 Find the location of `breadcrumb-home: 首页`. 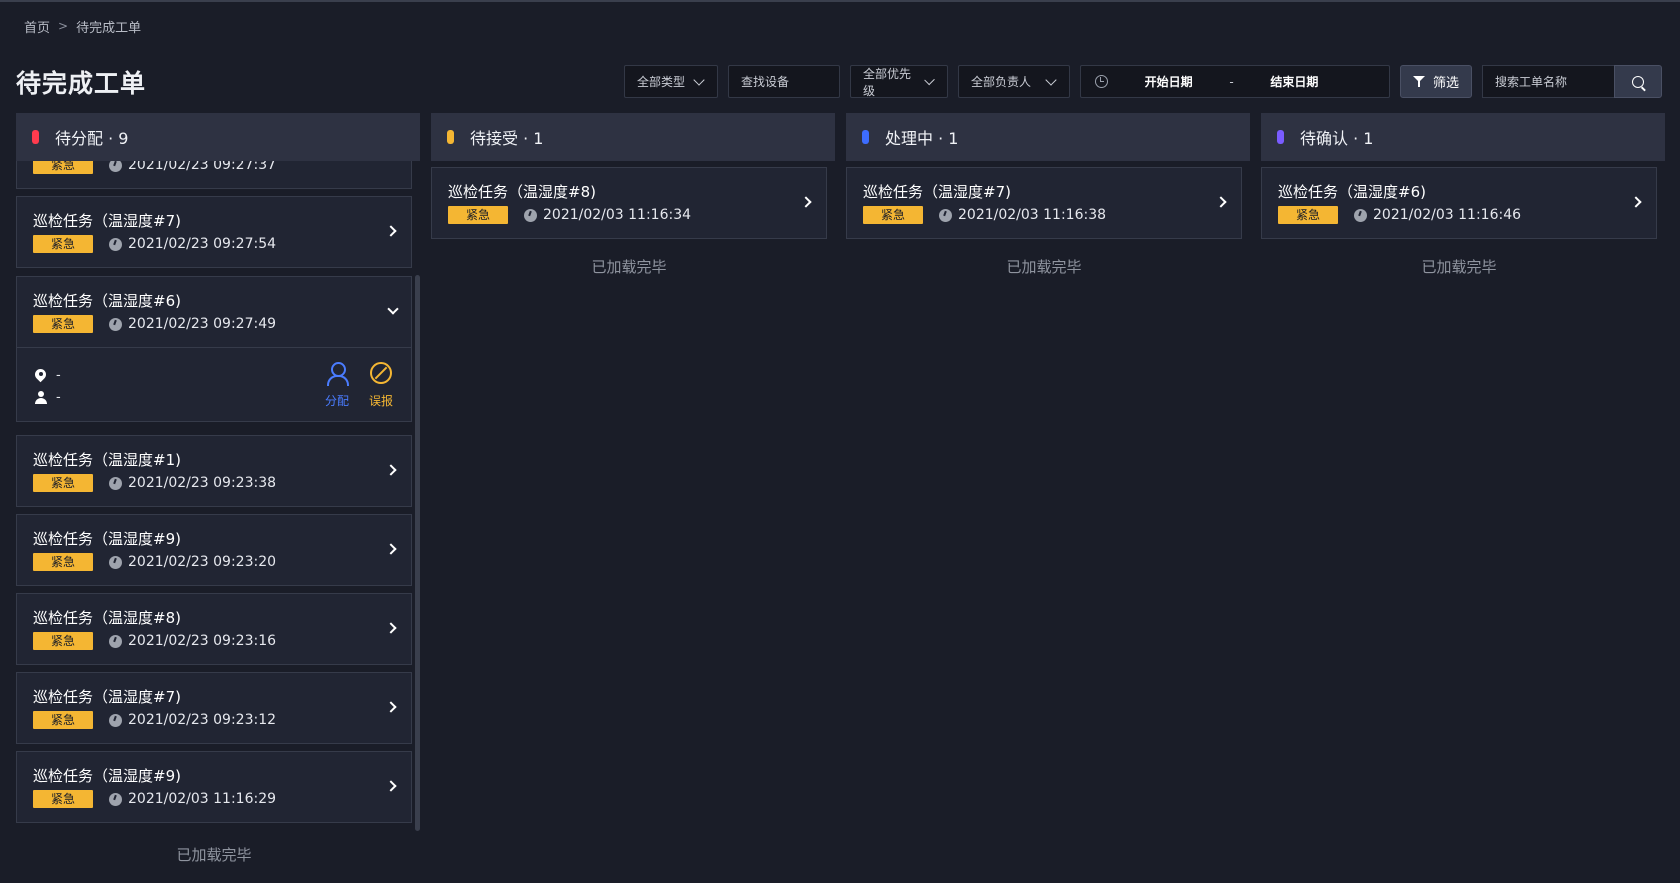

breadcrumb-home: 首页 is located at coordinates (37, 26).